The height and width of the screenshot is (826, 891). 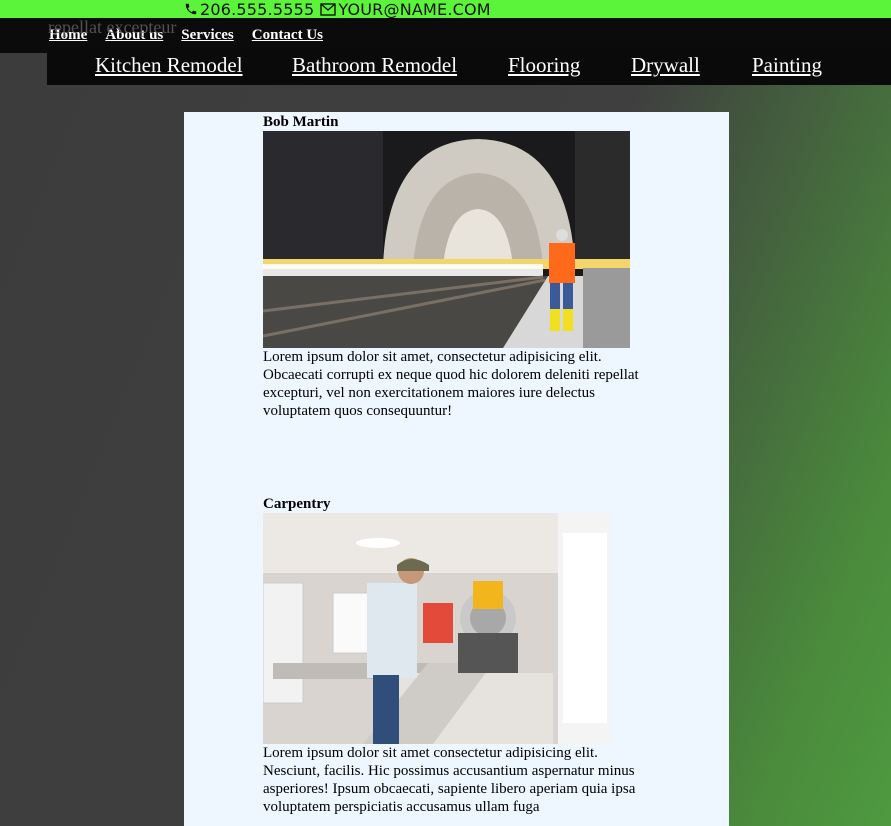 What do you see at coordinates (665, 65) in the screenshot?
I see `service-drywall-link: Drywall` at bounding box center [665, 65].